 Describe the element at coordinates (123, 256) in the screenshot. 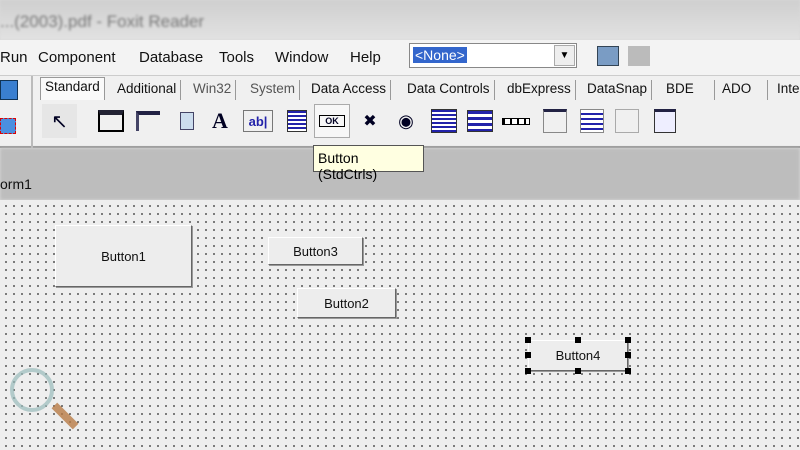

I see `button1: Button1` at that location.